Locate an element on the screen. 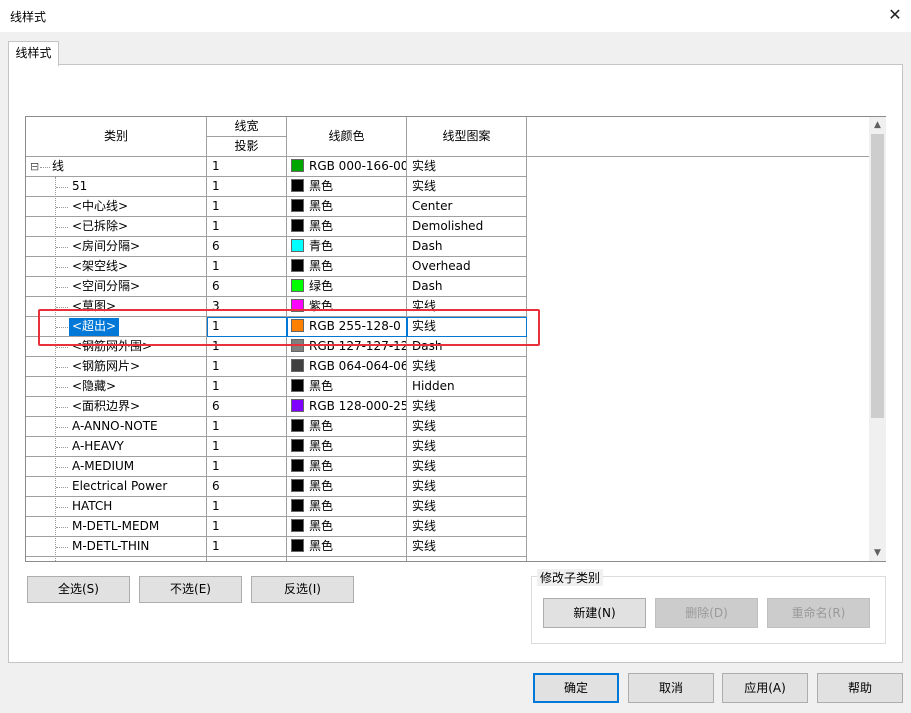  line-pattern-cell: Demolished is located at coordinates (467, 227).